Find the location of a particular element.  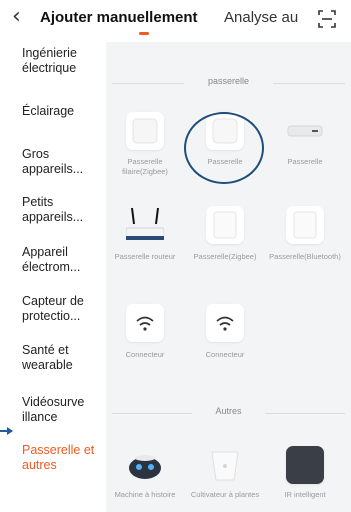

device-story-machine: Machine à histoire is located at coordinates (145, 479).